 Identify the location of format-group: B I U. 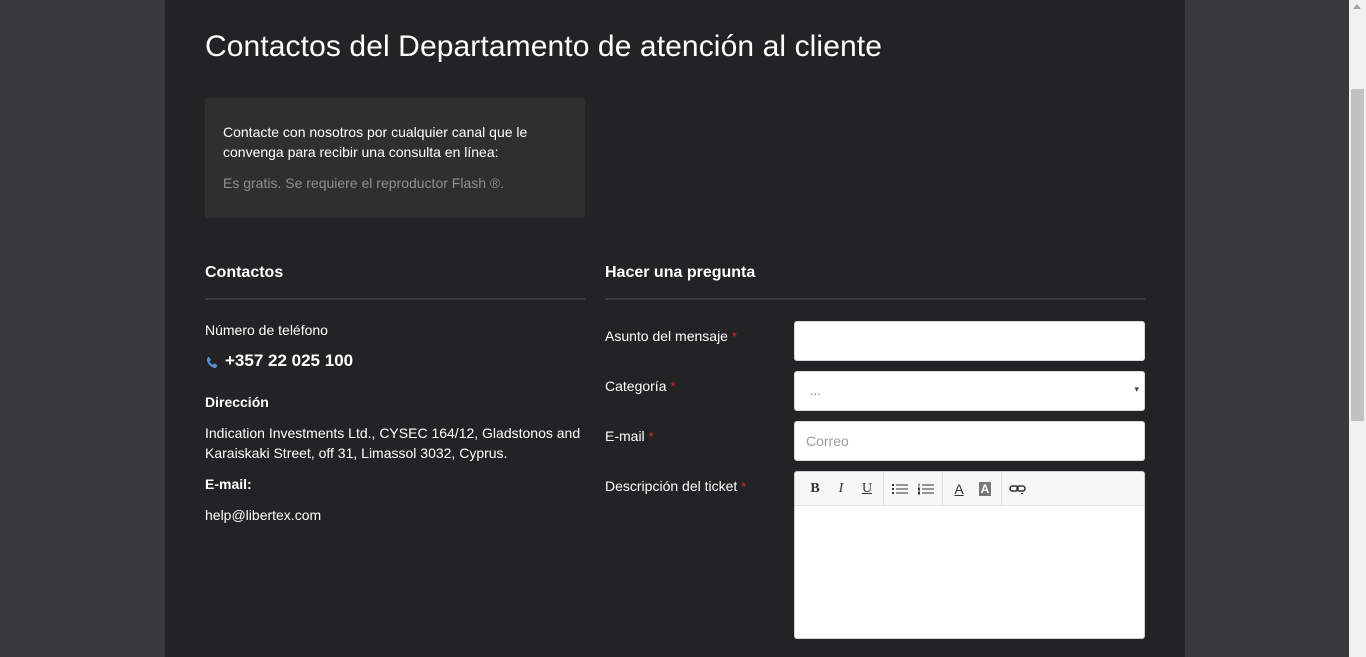
(841, 488).